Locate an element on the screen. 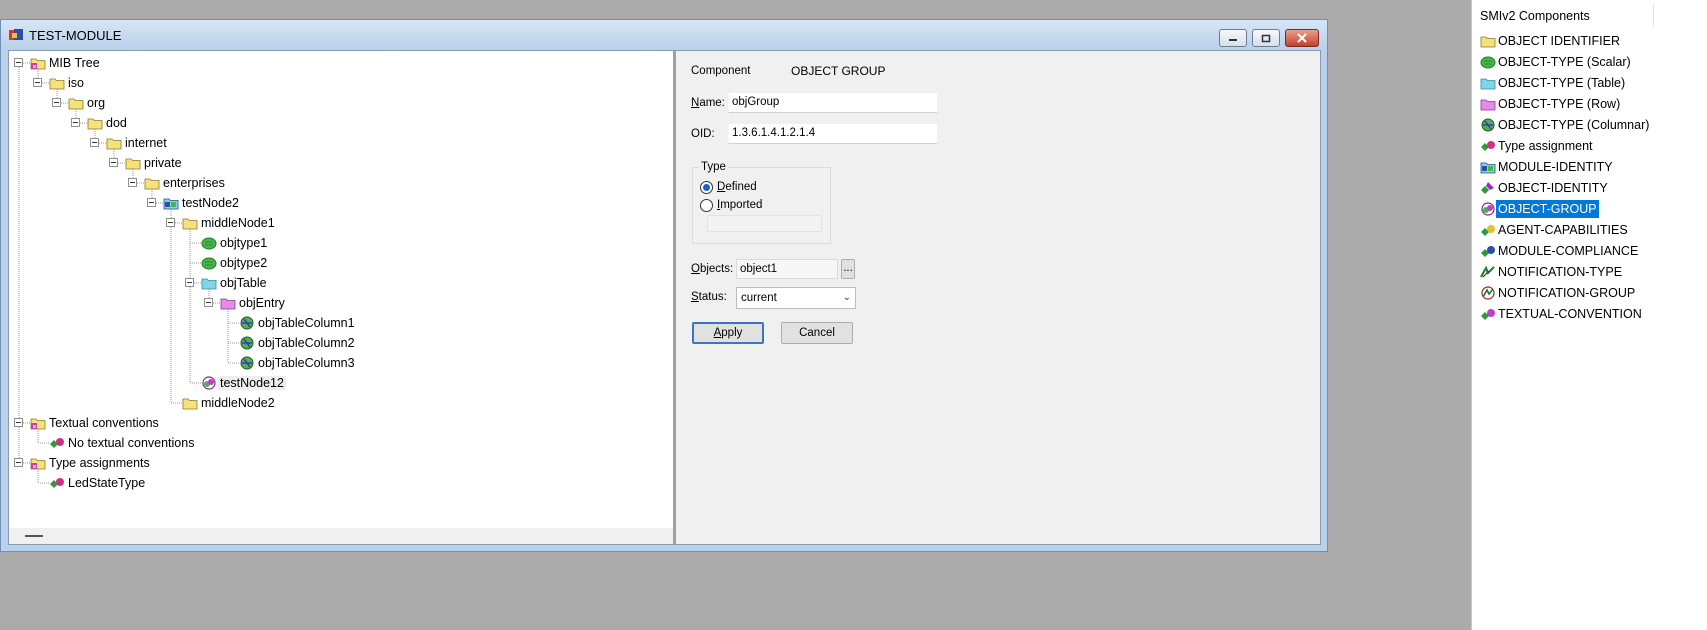  tree-node: internet is located at coordinates (146, 143).